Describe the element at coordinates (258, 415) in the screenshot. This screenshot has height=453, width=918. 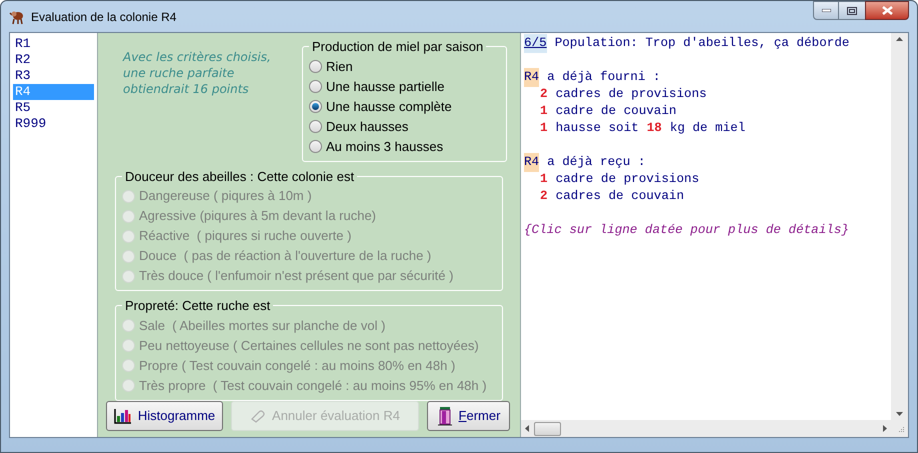
I see `eraser-icon` at that location.